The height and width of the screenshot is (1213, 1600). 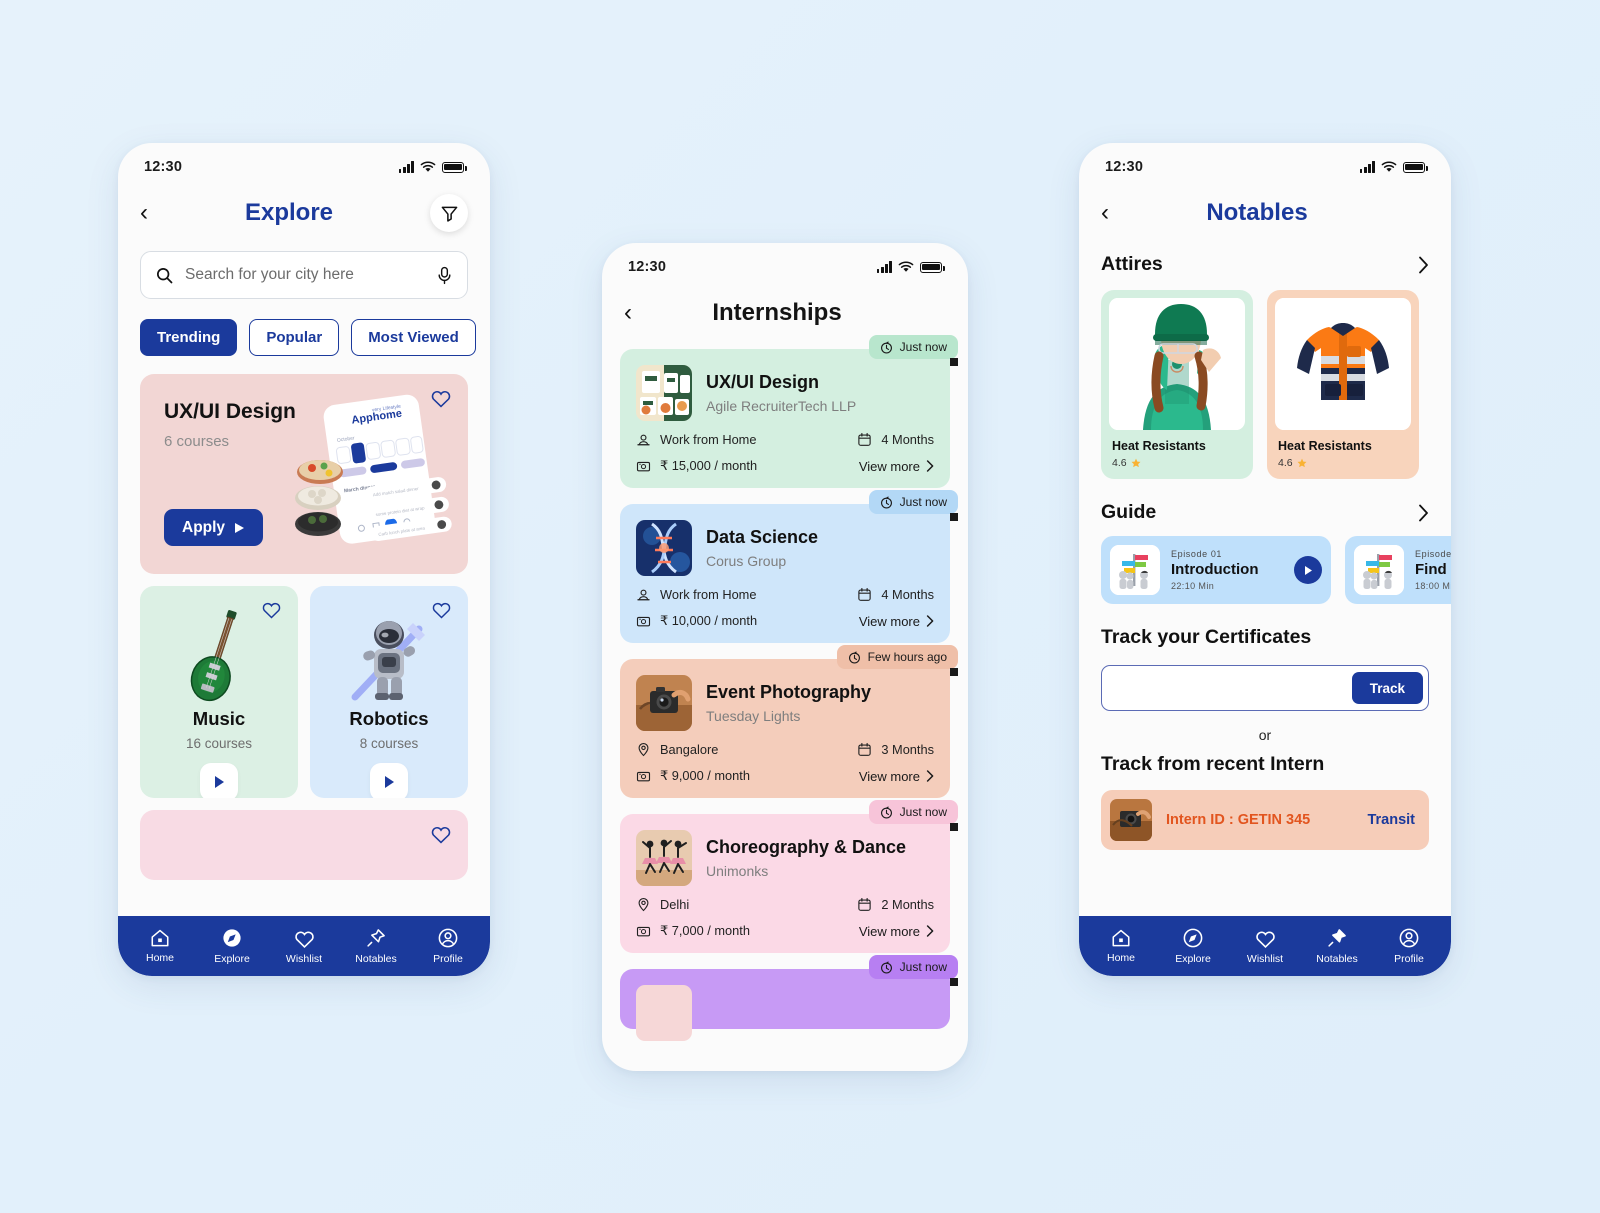 What do you see at coordinates (1389, 166) in the screenshot?
I see `wifi-icon` at bounding box center [1389, 166].